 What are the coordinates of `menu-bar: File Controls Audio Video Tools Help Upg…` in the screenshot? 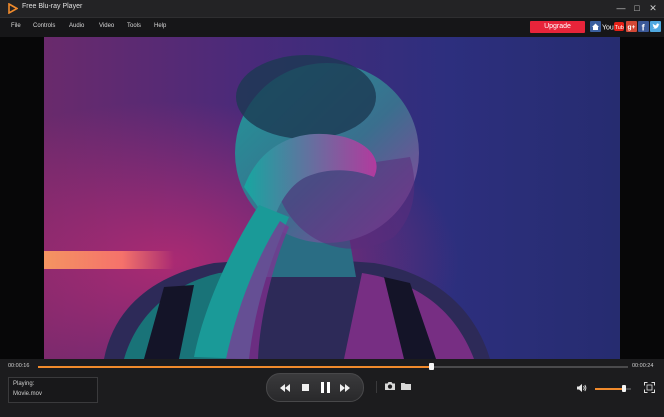 It's located at (332, 27).